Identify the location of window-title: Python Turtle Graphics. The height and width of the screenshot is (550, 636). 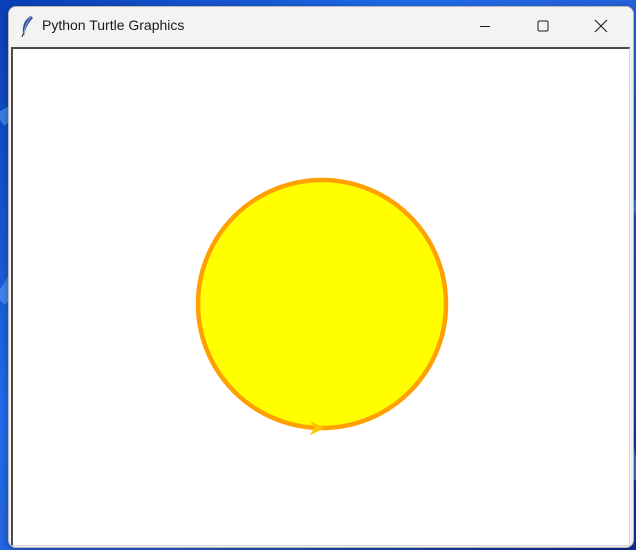
(113, 25).